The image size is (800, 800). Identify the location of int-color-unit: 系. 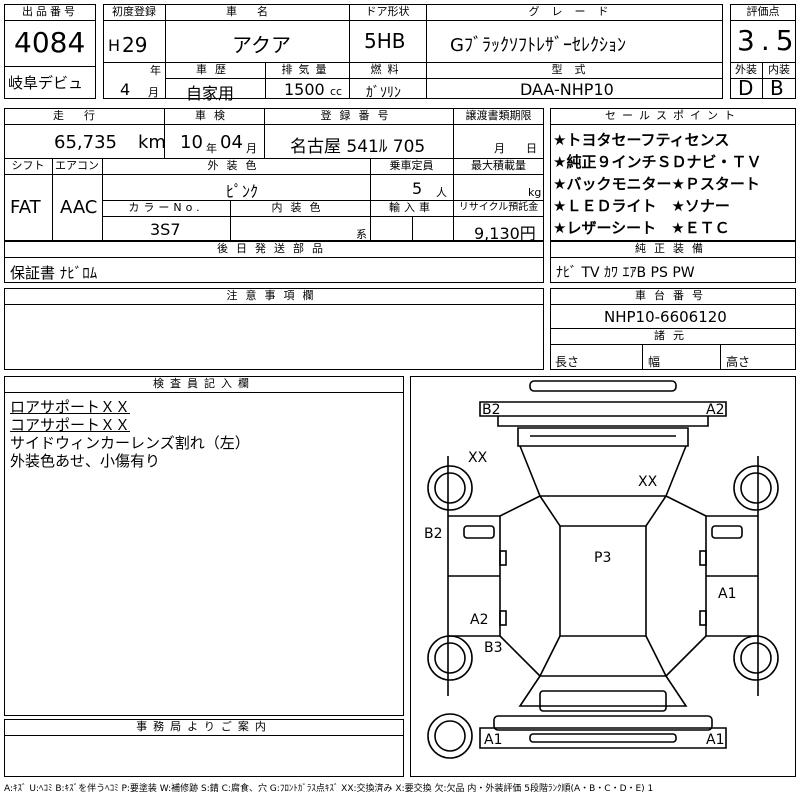
(361, 234).